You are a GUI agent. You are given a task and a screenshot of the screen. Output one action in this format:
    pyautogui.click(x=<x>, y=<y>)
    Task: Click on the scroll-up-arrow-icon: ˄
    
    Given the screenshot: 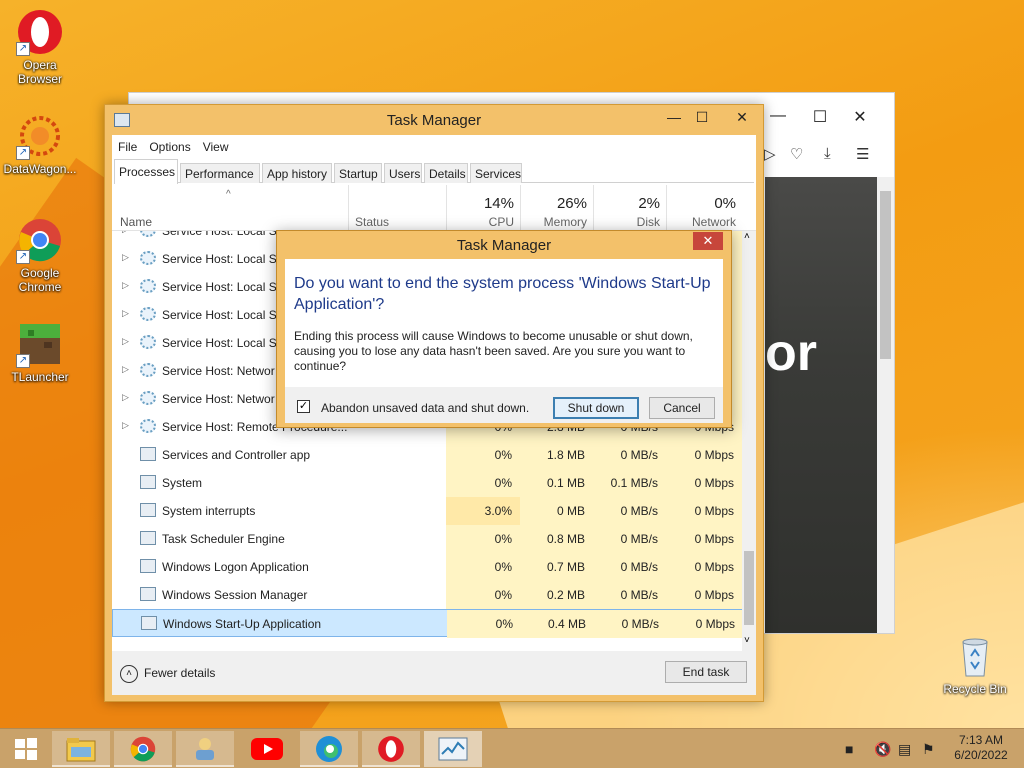 What is the action you would take?
    pyautogui.click(x=747, y=236)
    